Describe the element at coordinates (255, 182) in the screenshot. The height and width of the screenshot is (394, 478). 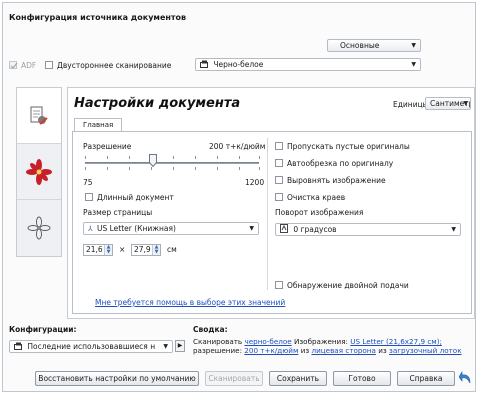
I see `resolution-max: 1200` at that location.